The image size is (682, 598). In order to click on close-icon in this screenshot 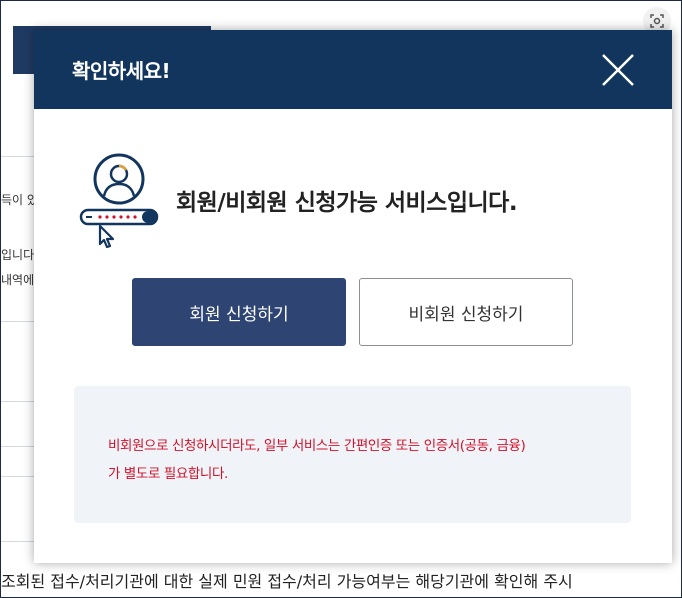, I will do `click(618, 69)`.